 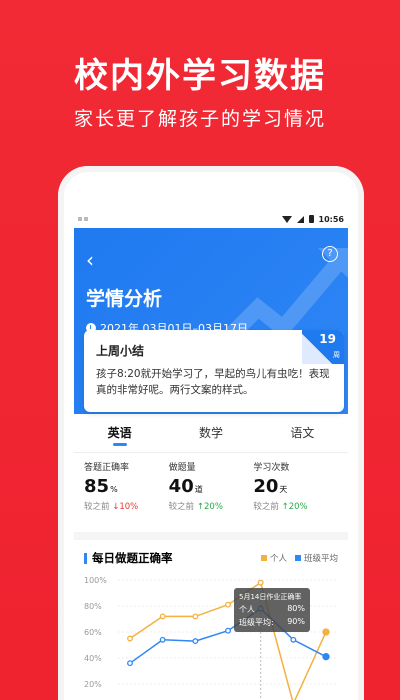 I want to click on y-tick-label: 60%, so click(x=93, y=632).